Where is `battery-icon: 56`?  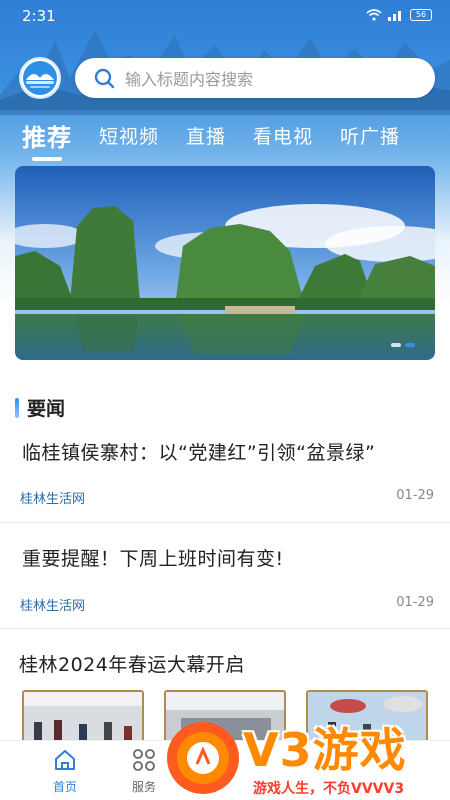
battery-icon: 56 is located at coordinates (421, 15).